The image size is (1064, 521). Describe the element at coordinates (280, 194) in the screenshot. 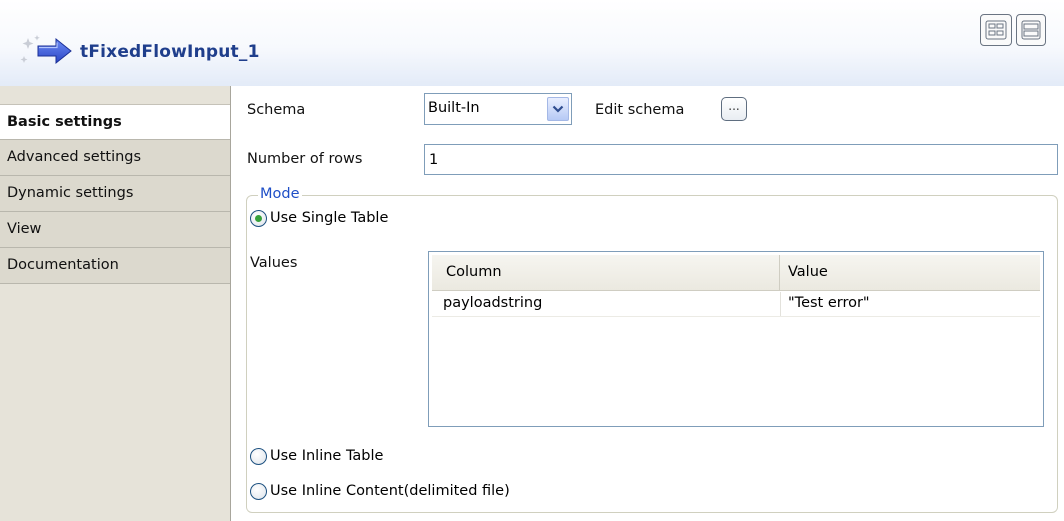

I see `mode-group-title: Mode` at that location.